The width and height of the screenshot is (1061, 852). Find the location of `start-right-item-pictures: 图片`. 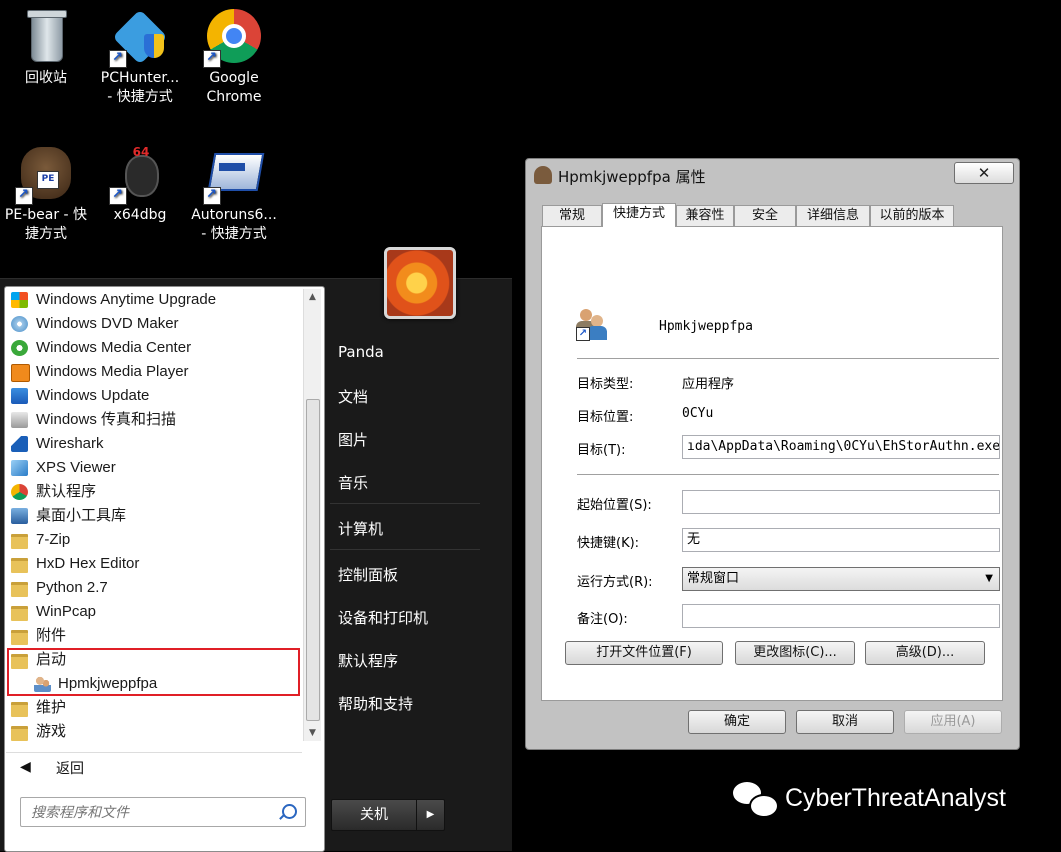

start-right-item-pictures: 图片 is located at coordinates (353, 439).